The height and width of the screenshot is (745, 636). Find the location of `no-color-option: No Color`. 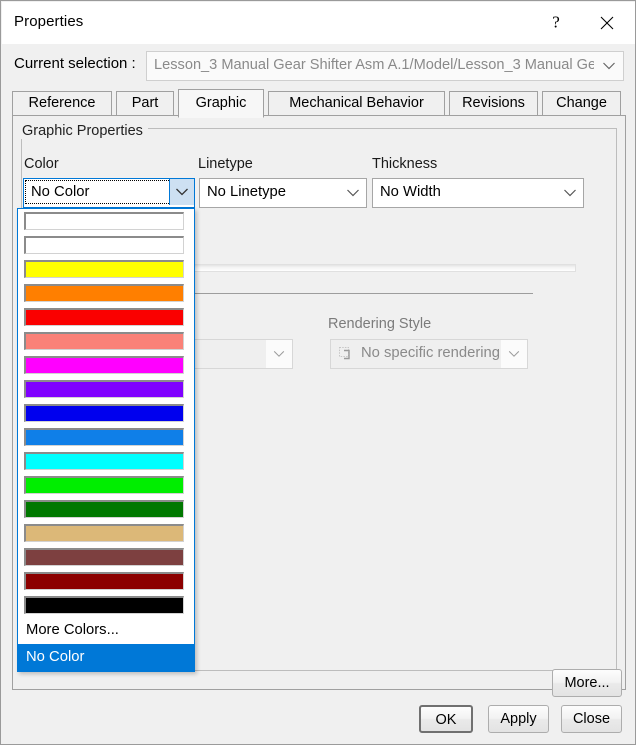

no-color-option: No Color is located at coordinates (106, 657).